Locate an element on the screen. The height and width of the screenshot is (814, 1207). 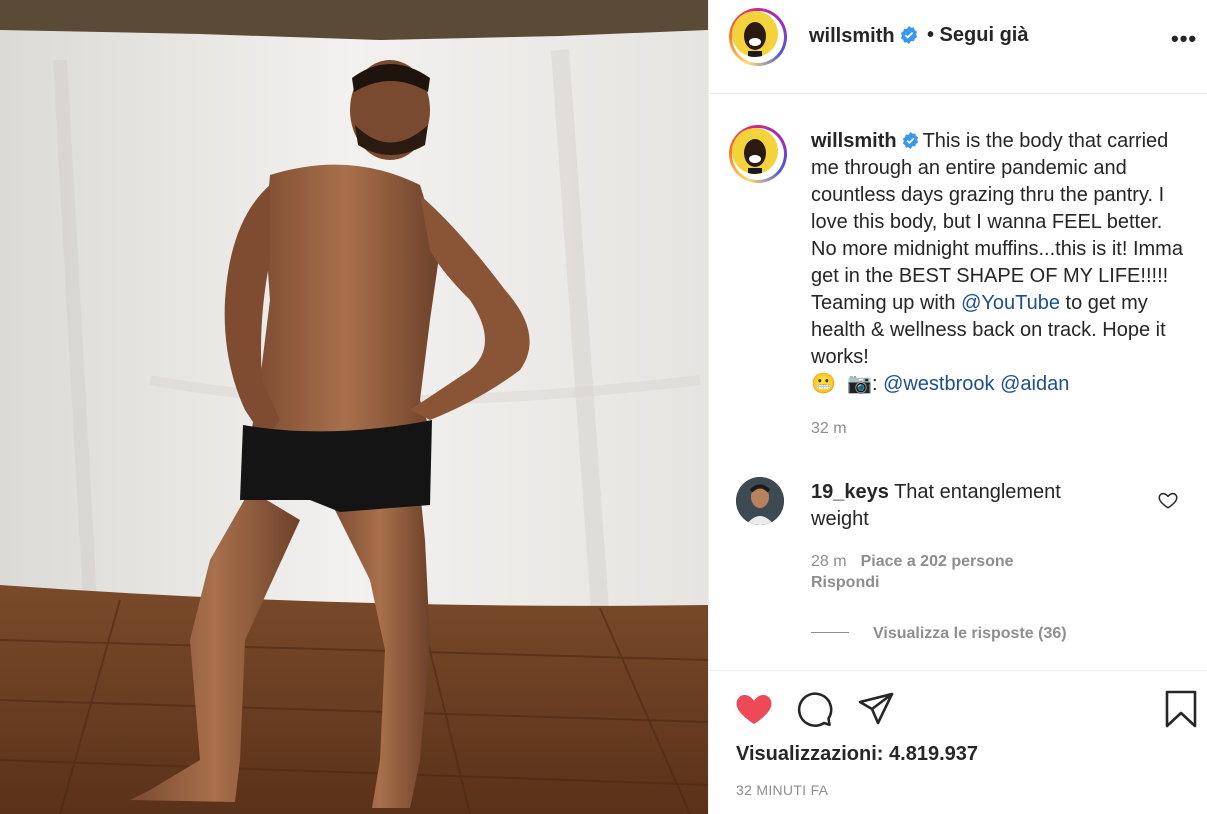
view-replies-label: Visualizza le risposte (36) is located at coordinates (970, 633).